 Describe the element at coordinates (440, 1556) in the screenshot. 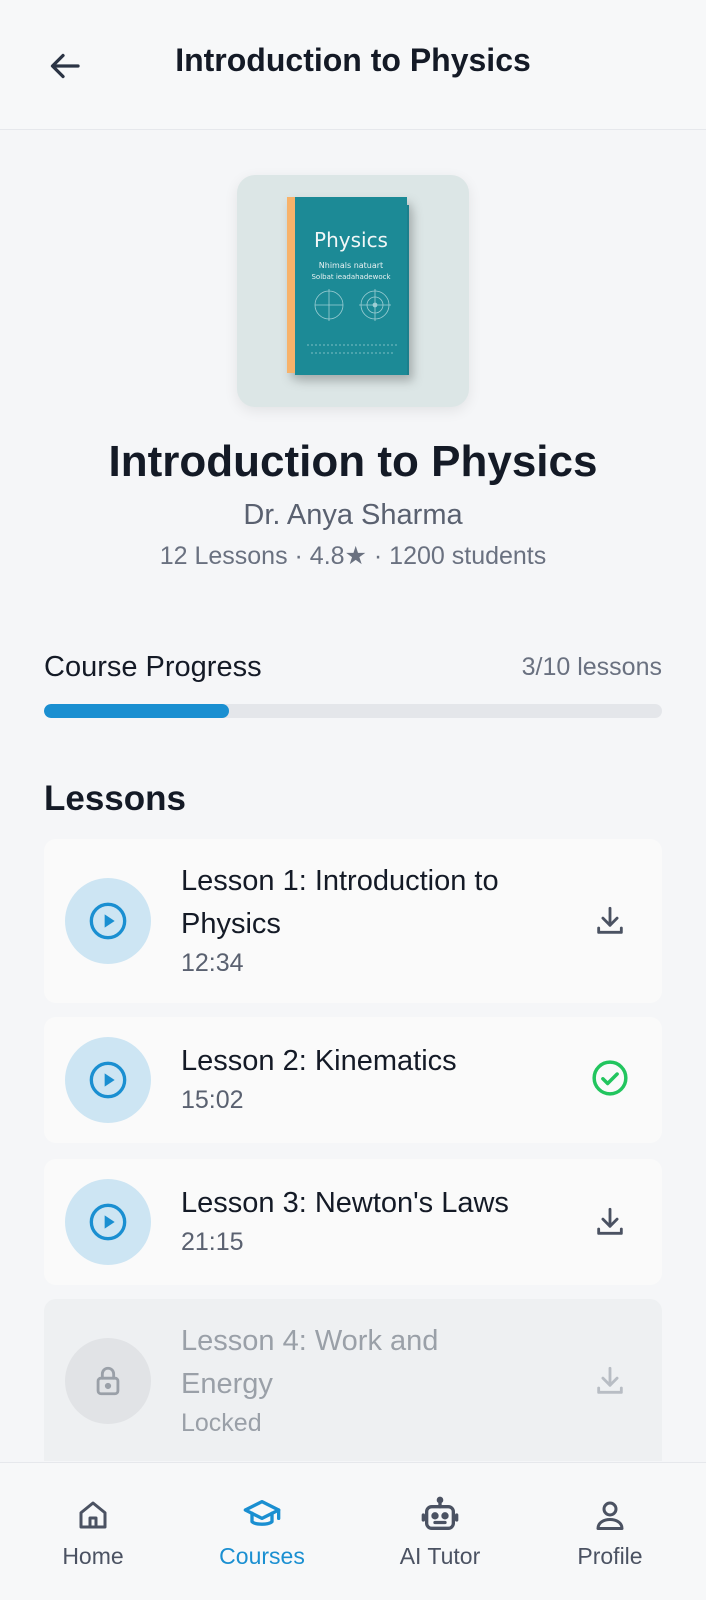

I see `nav-ai-tutor-label: AI Tutor` at that location.